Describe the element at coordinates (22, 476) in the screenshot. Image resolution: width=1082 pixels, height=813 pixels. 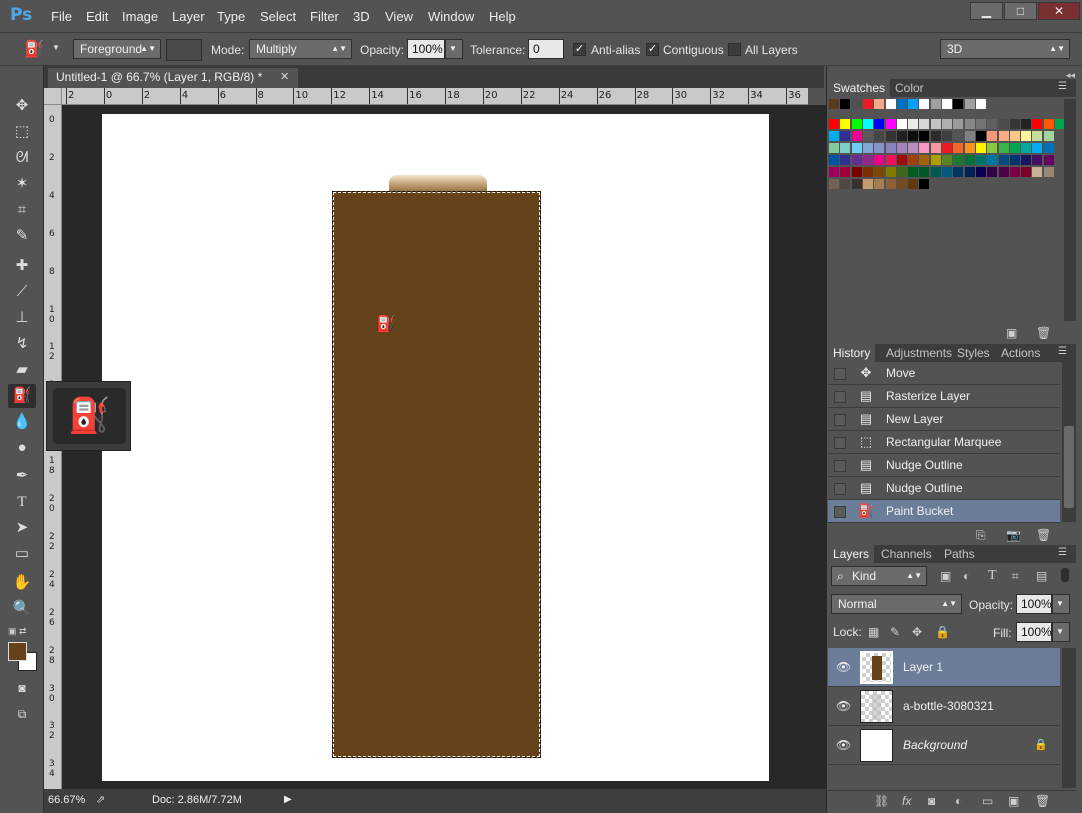
I see `pen-tool-icon: ✒` at that location.